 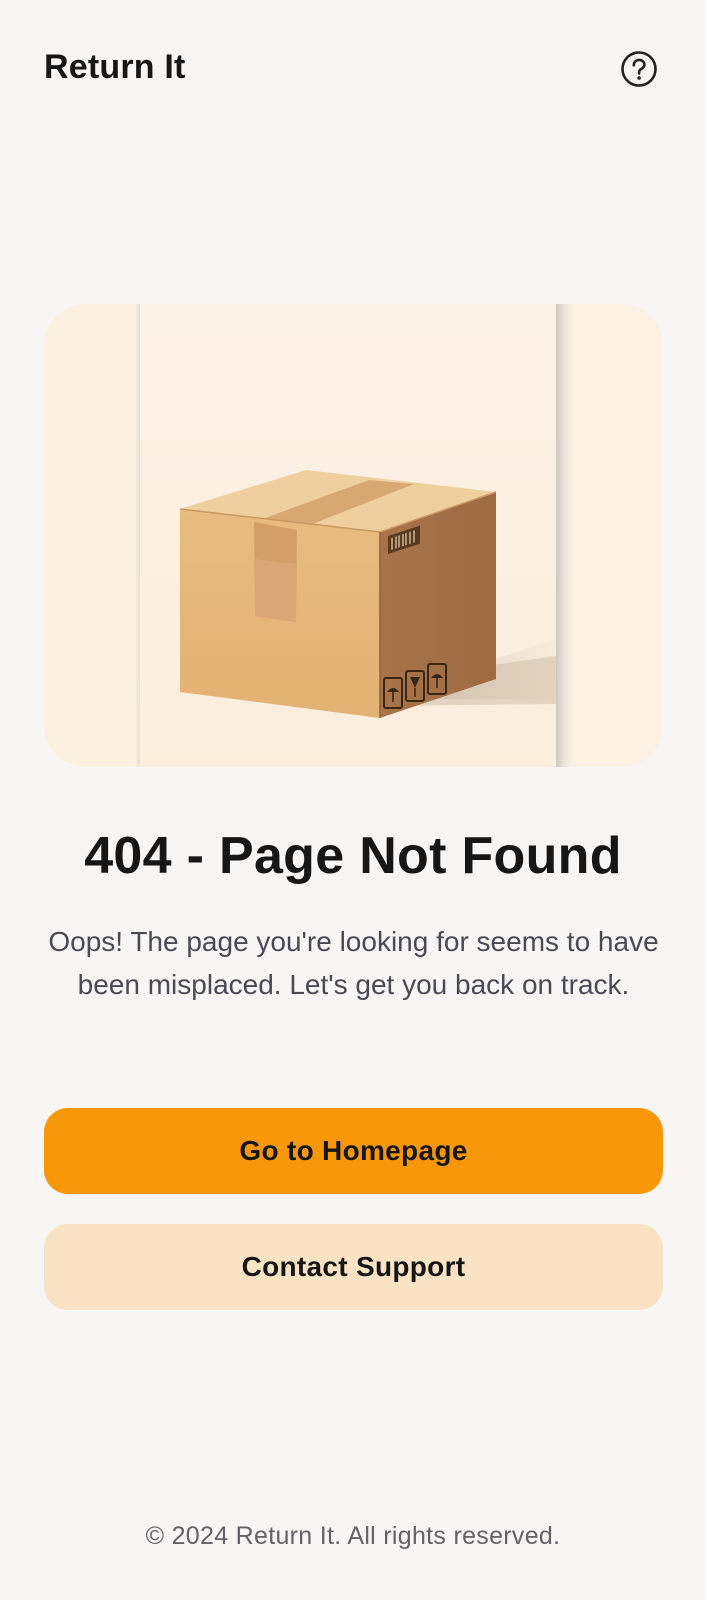 I want to click on app-title: Return It, so click(x=115, y=67).